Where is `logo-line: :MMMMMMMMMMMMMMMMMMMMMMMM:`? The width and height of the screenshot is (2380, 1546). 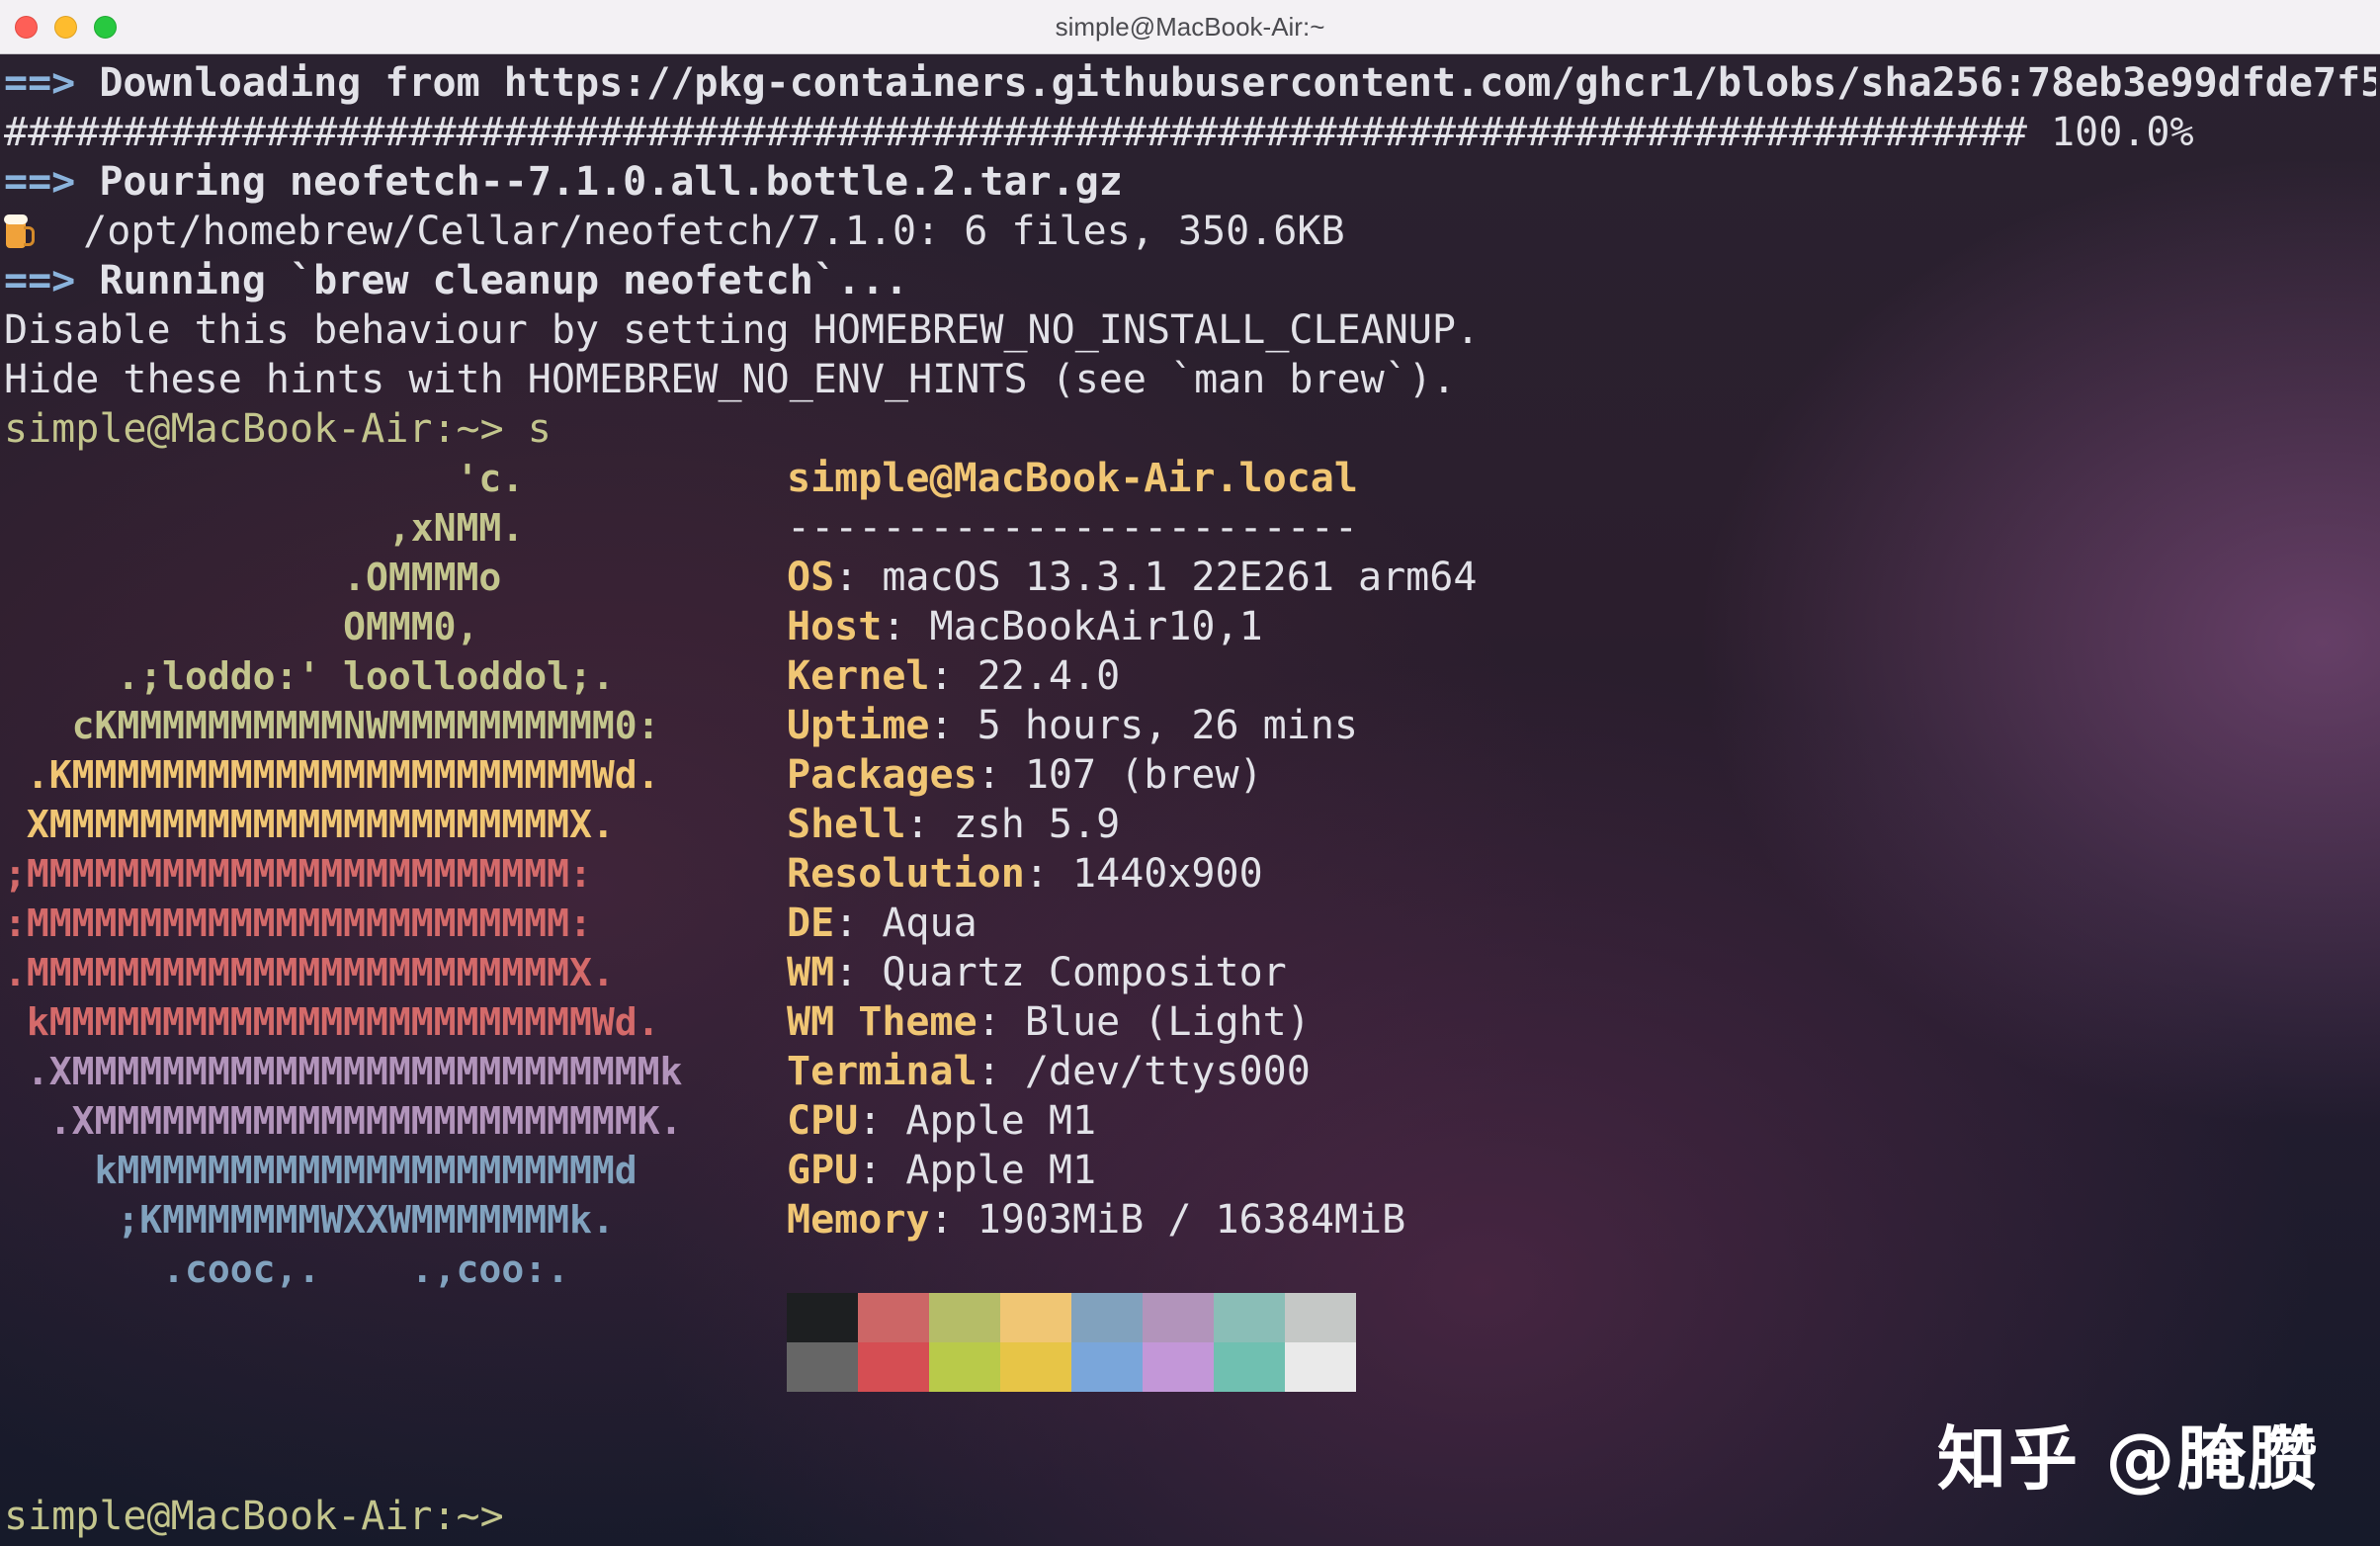 logo-line: :MMMMMMMMMMMMMMMMMMMMMMMM: is located at coordinates (298, 923).